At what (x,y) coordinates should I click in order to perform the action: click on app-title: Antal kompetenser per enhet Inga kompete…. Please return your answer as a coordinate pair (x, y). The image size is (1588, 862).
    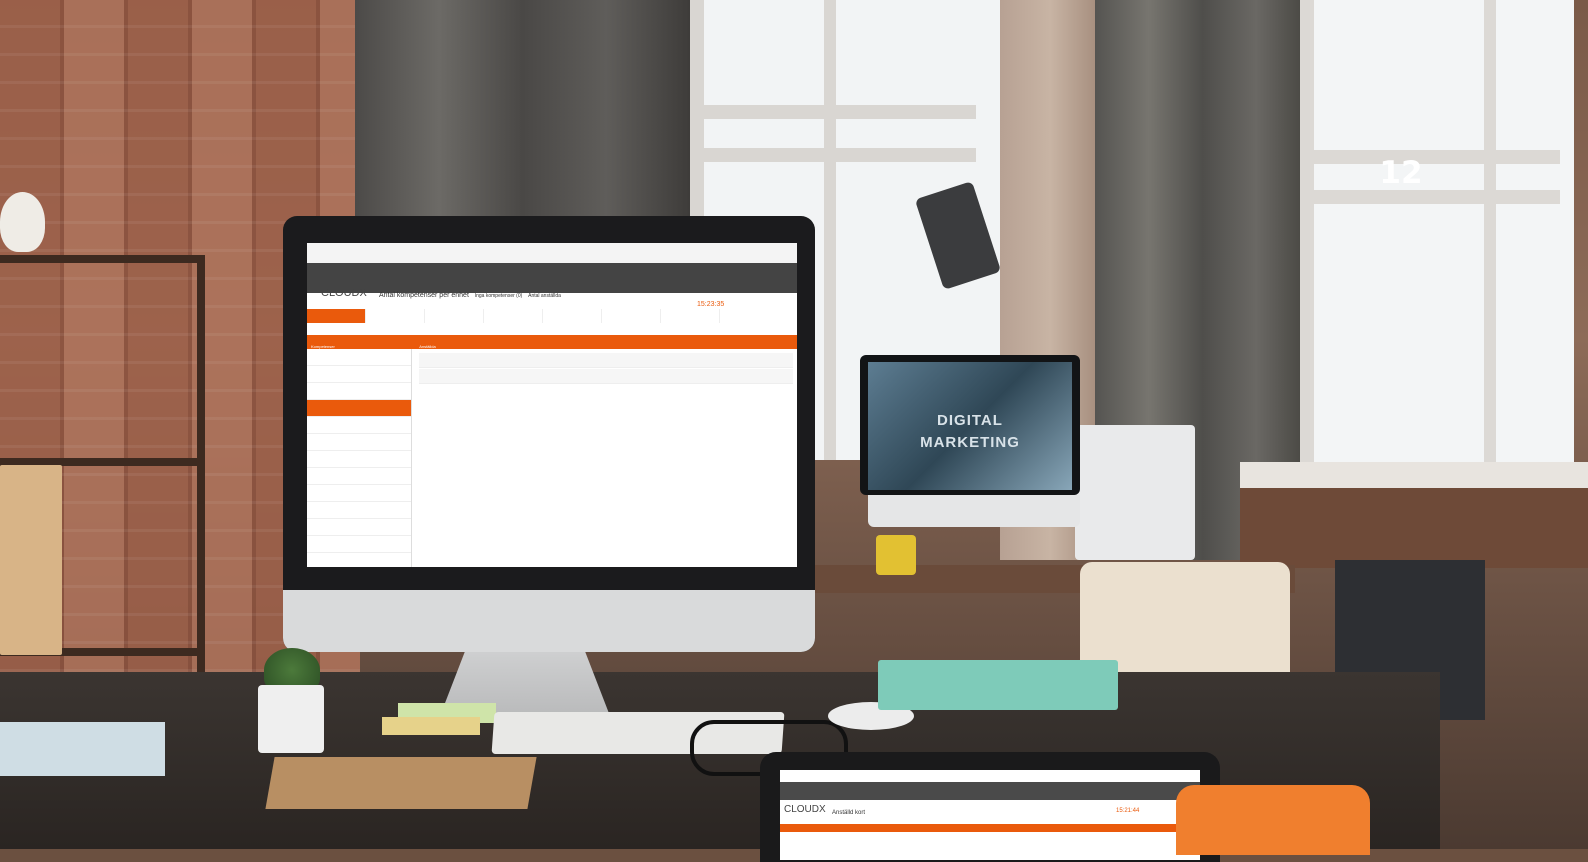
    Looking at the image, I should click on (470, 295).